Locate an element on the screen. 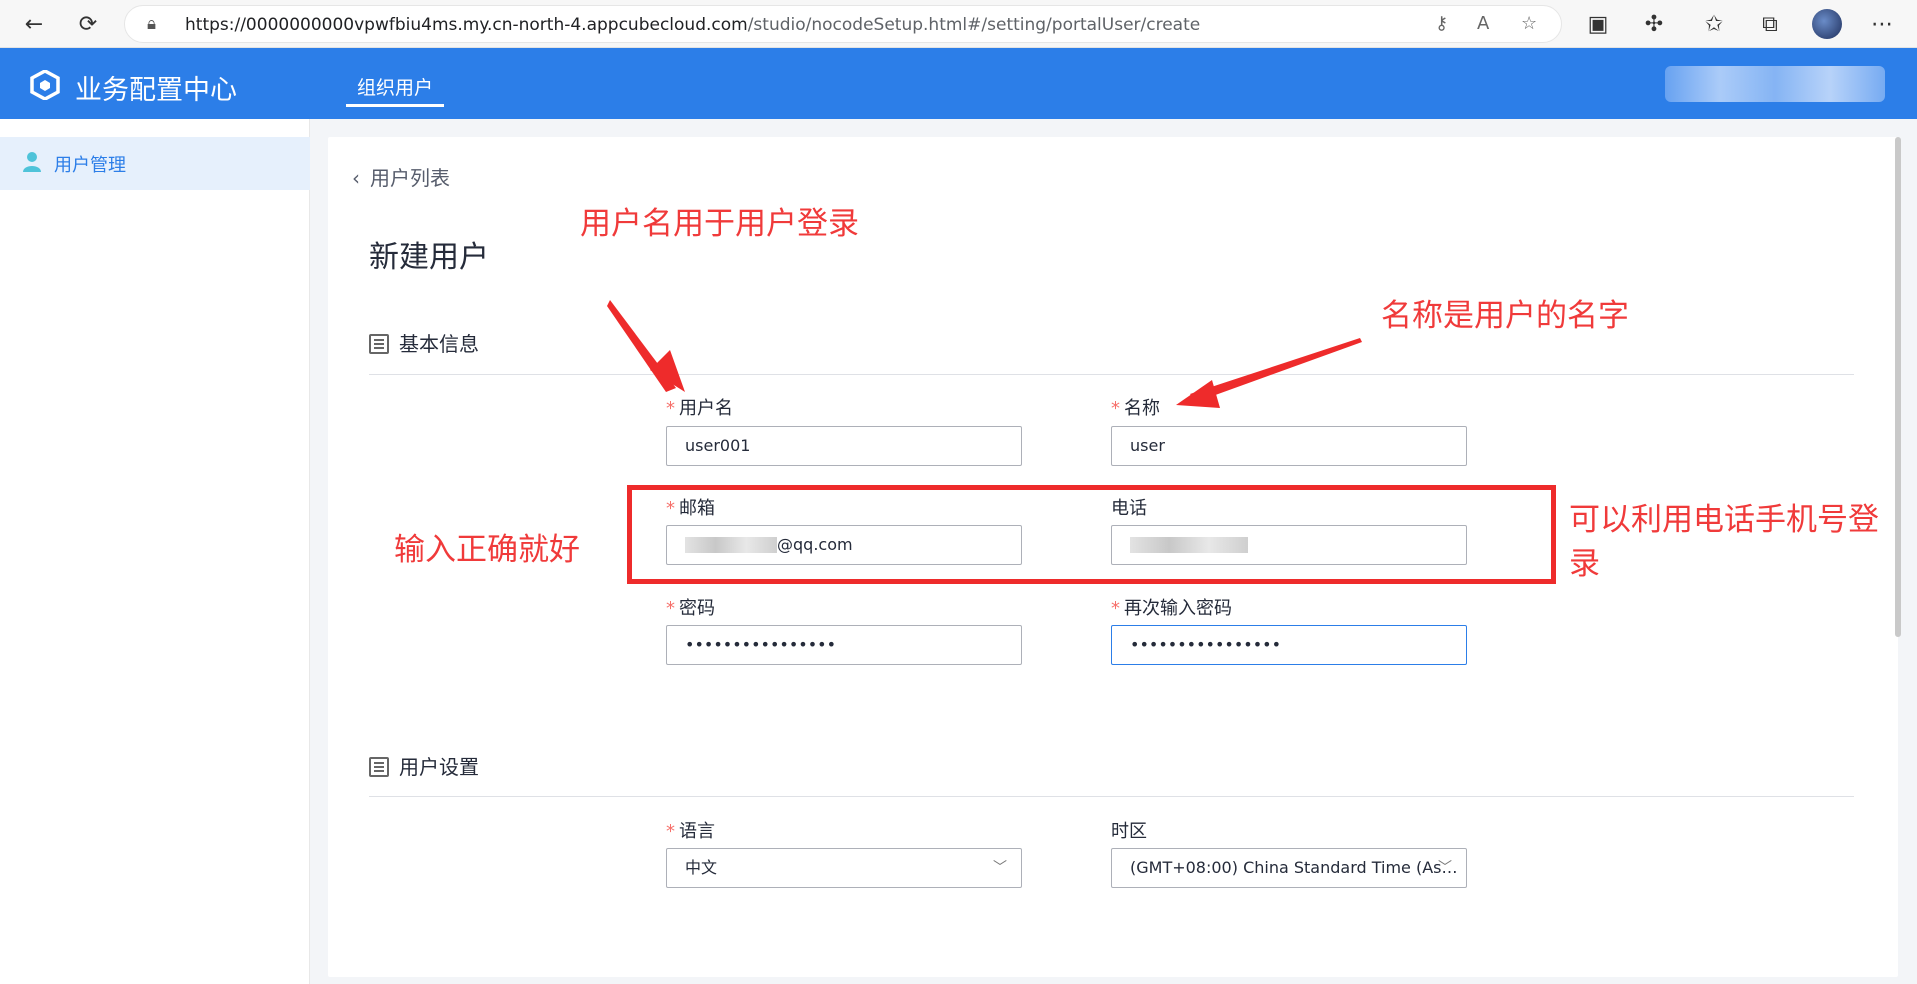 The height and width of the screenshot is (984, 1917). app-logo-icon is located at coordinates (45, 85).